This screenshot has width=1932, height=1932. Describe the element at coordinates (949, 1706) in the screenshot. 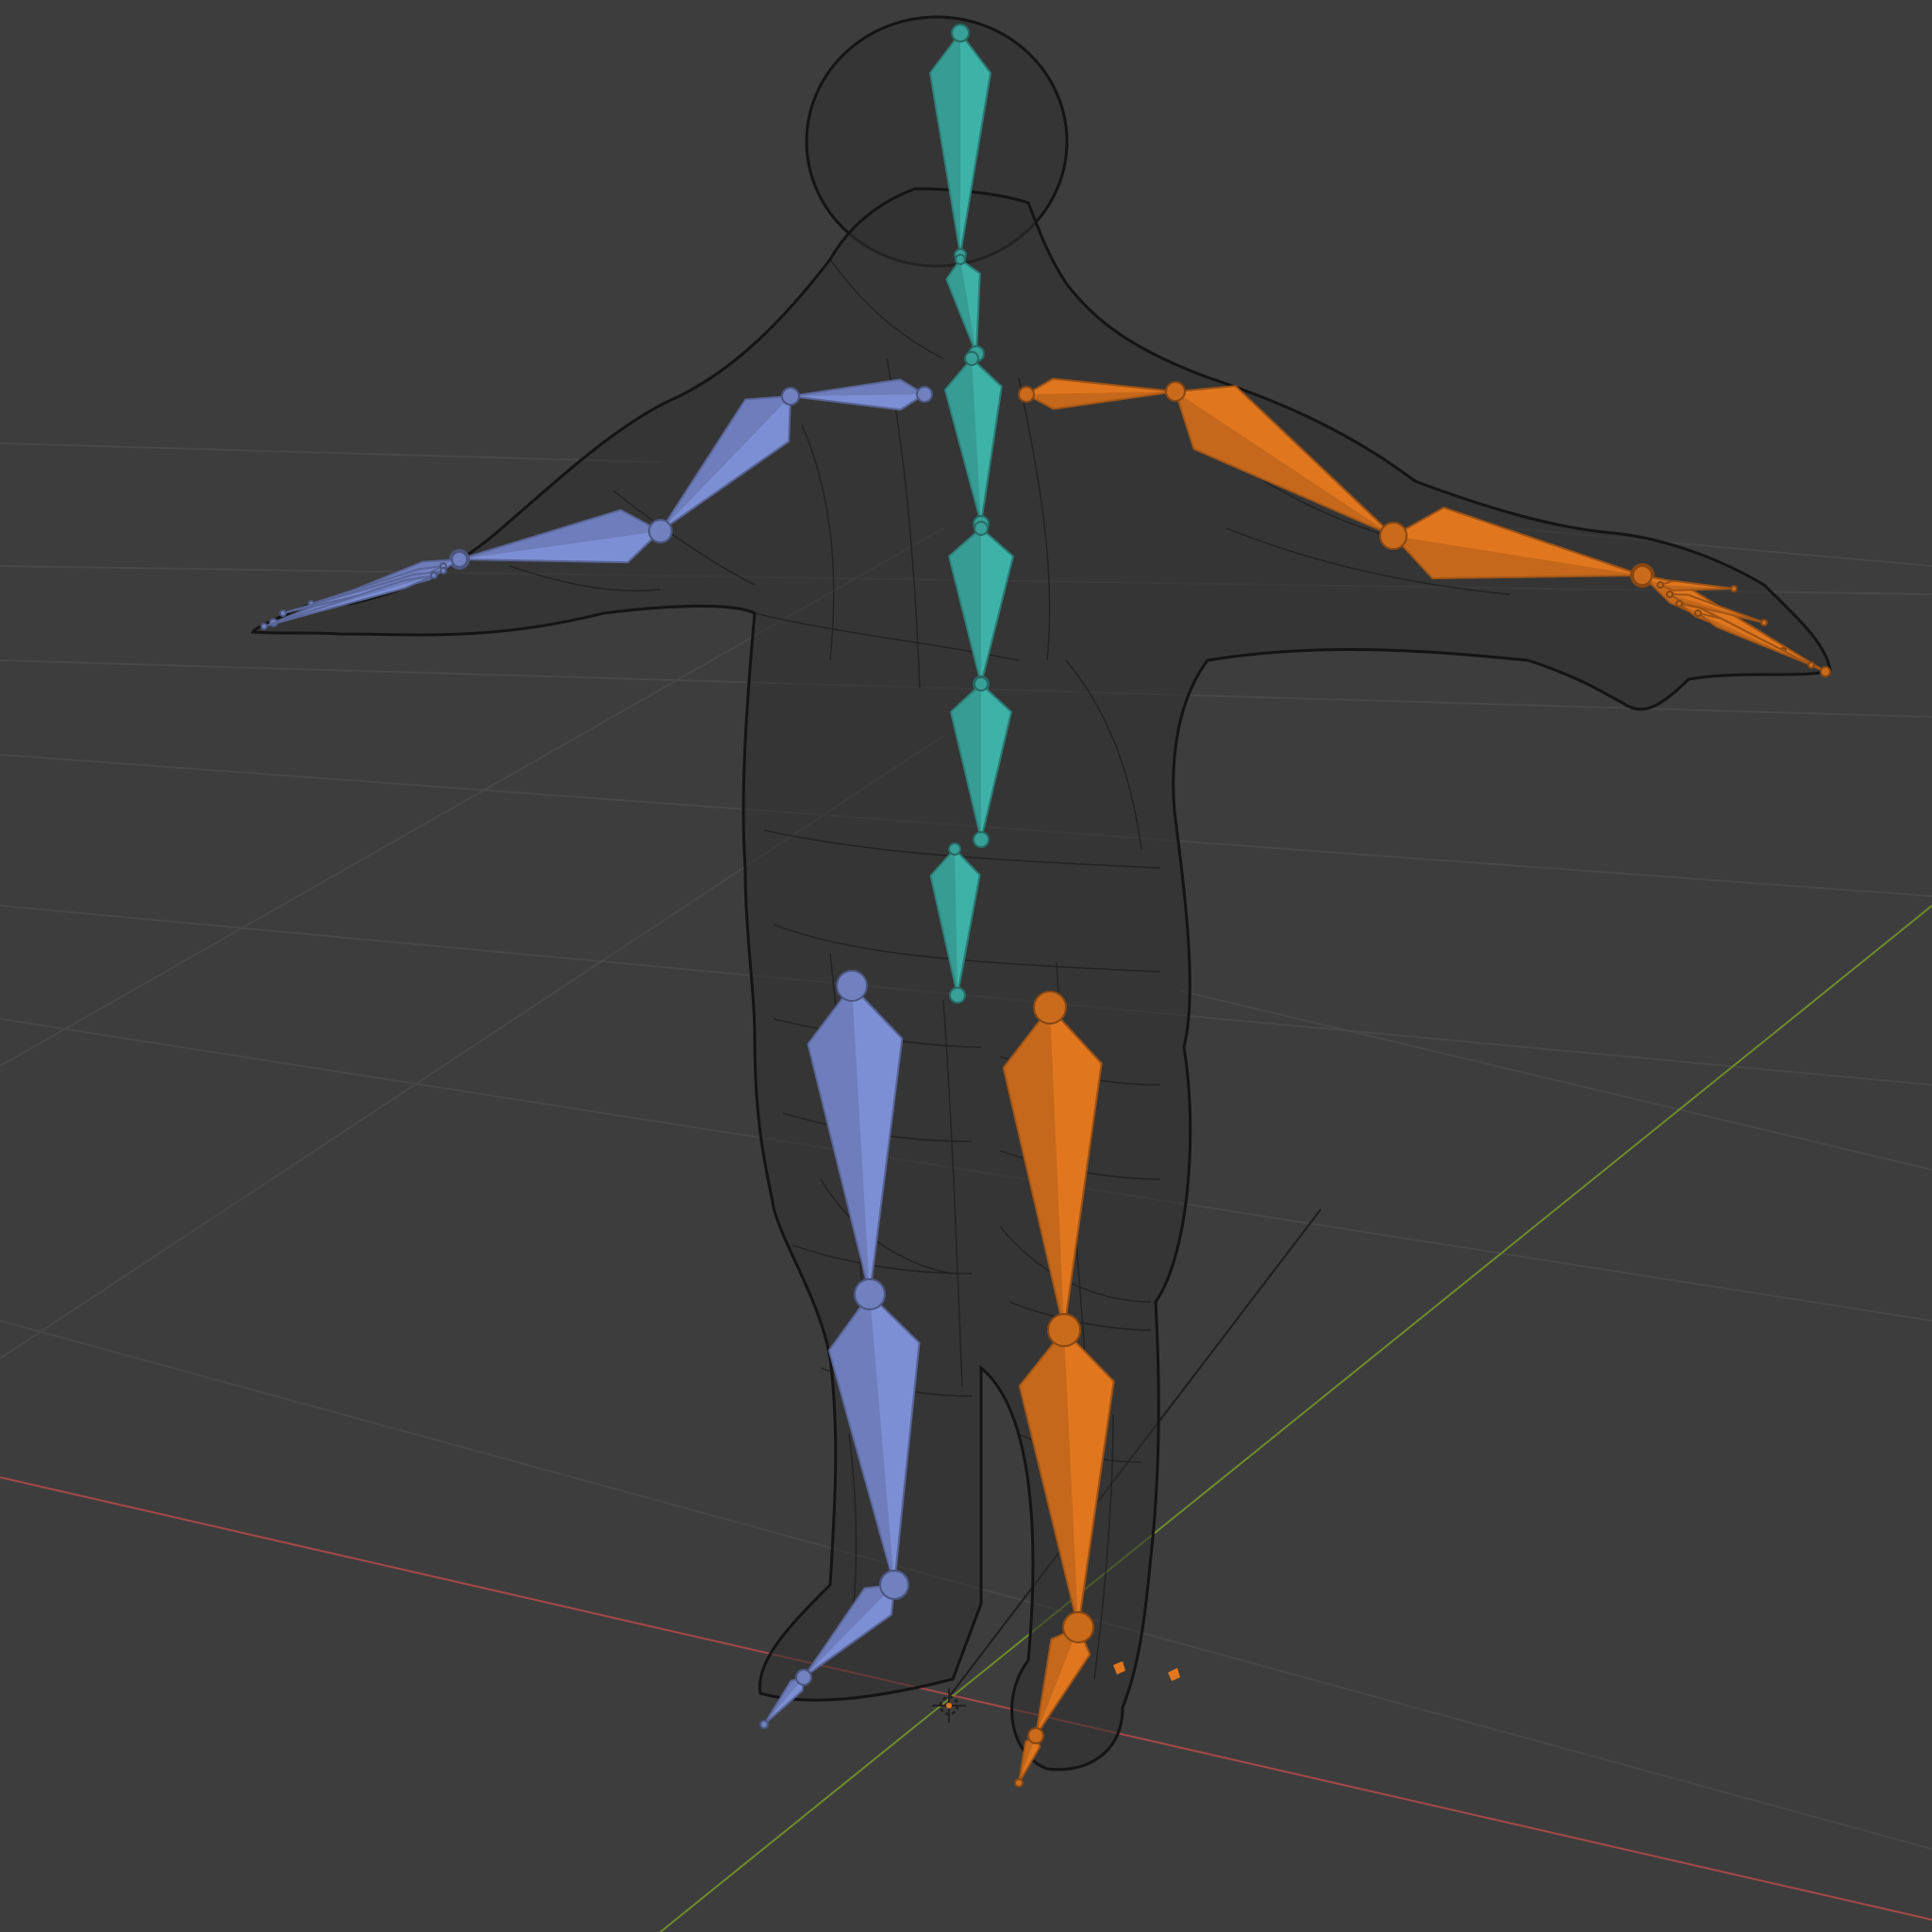

I see `3d-cursor-icon` at that location.